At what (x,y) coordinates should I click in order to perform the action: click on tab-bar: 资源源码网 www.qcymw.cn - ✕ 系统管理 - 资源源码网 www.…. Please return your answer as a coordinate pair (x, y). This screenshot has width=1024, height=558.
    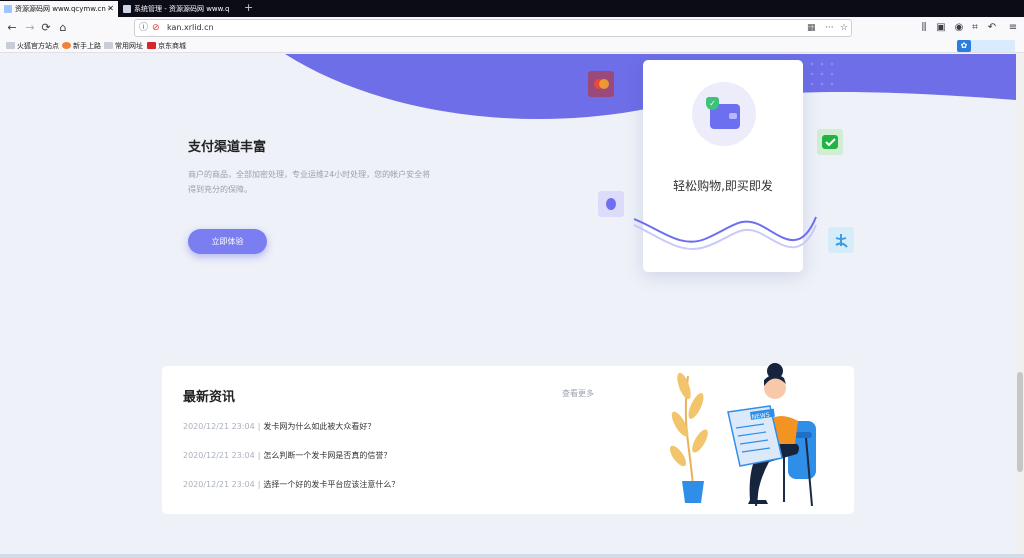
    Looking at the image, I should click on (512, 8).